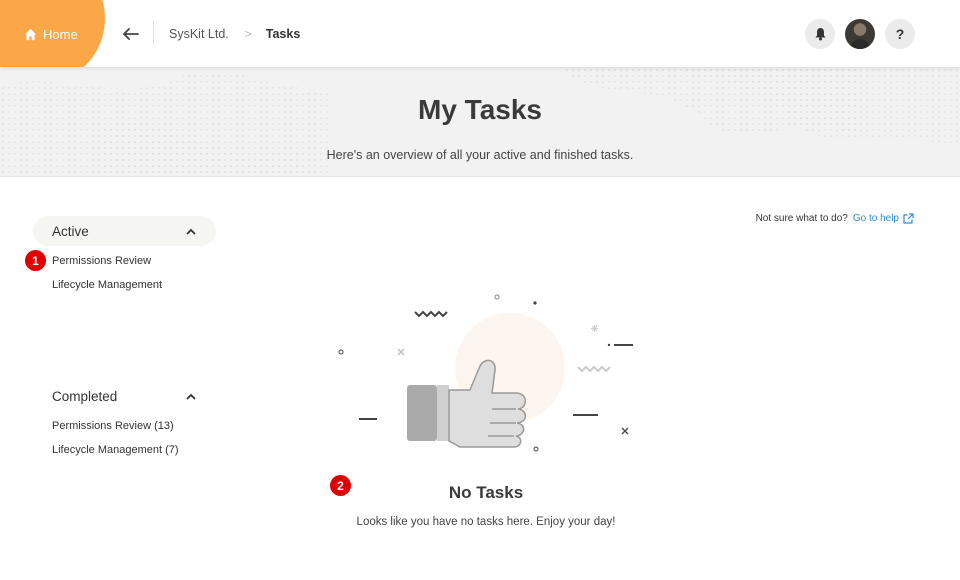 The image size is (960, 580). Describe the element at coordinates (153, 33) in the screenshot. I see `divider` at that location.